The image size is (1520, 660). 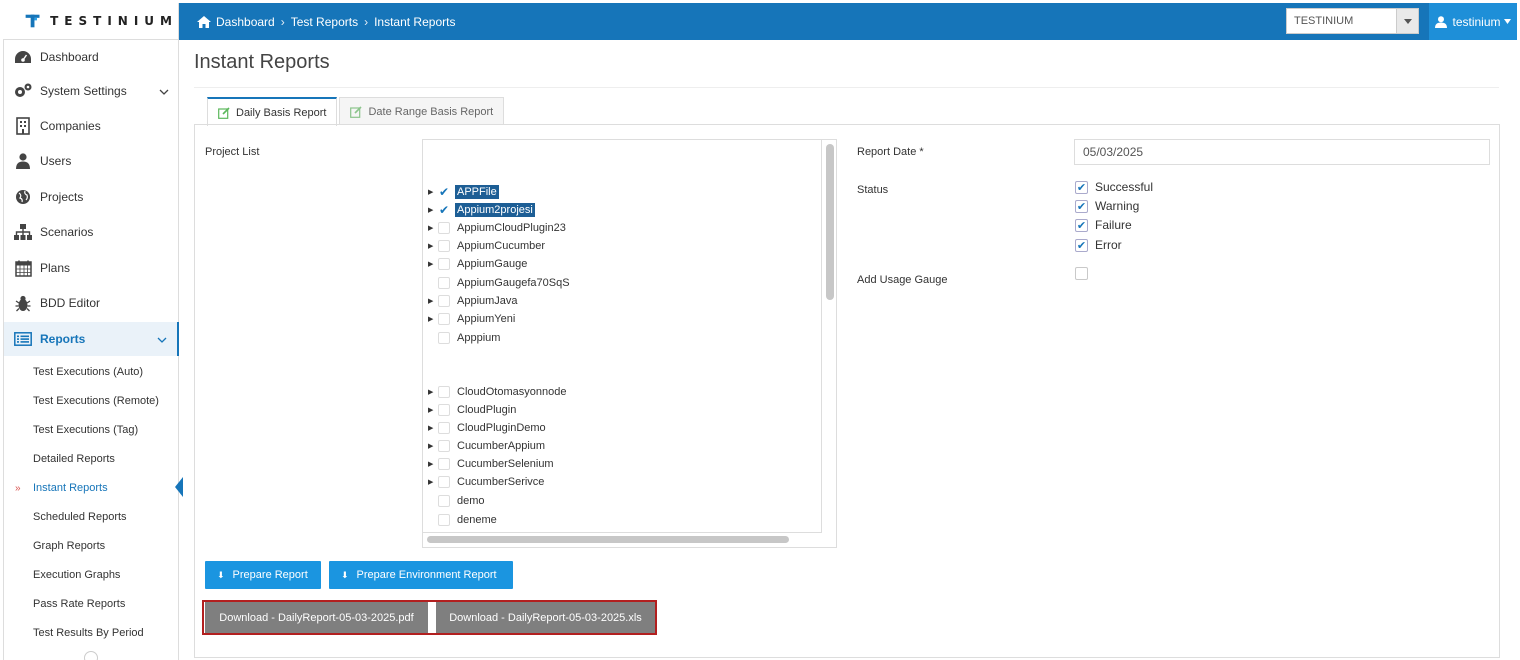 What do you see at coordinates (501, 481) in the screenshot?
I see `tree-node-label: CucumberSerivce` at bounding box center [501, 481].